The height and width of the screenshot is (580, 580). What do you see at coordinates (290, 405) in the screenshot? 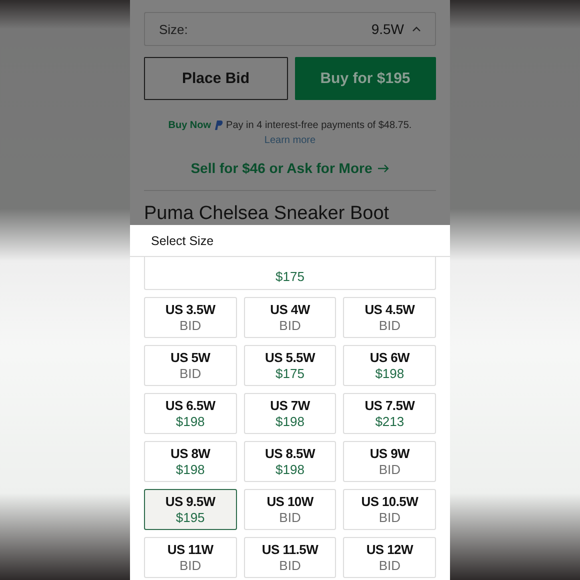
I see `size-text: US 7W` at bounding box center [290, 405].